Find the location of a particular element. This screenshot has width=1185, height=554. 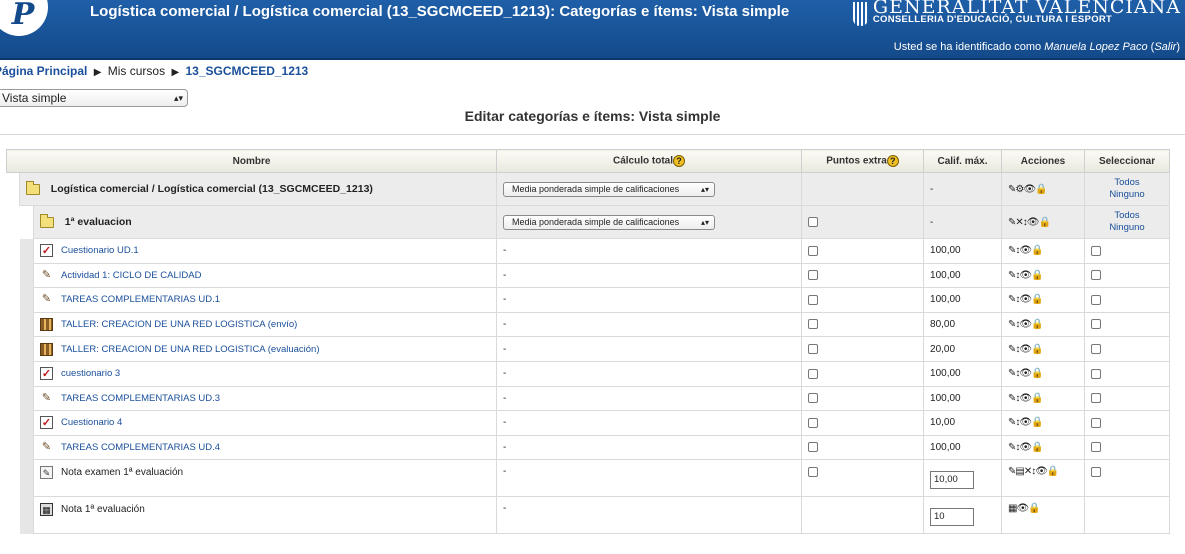

site-logo: P is located at coordinates (24, 18).